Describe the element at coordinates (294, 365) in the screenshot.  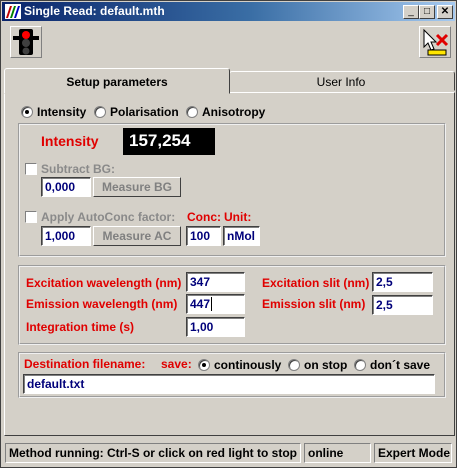
I see `radio-save-on-stop` at that location.